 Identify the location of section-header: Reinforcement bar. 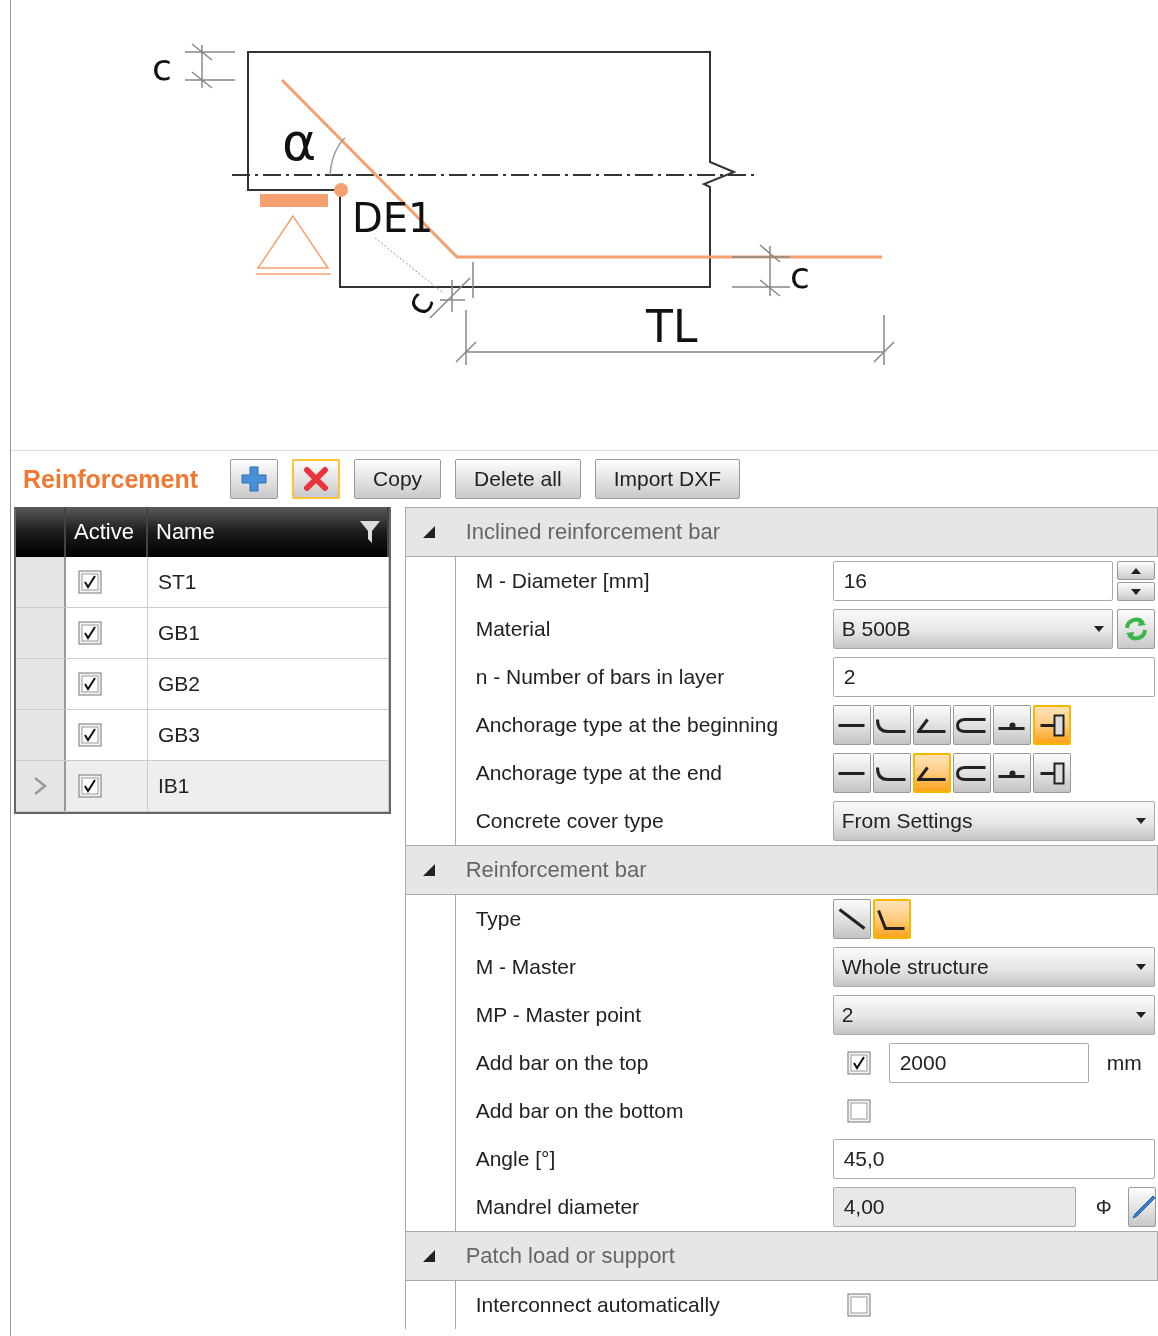
(556, 870).